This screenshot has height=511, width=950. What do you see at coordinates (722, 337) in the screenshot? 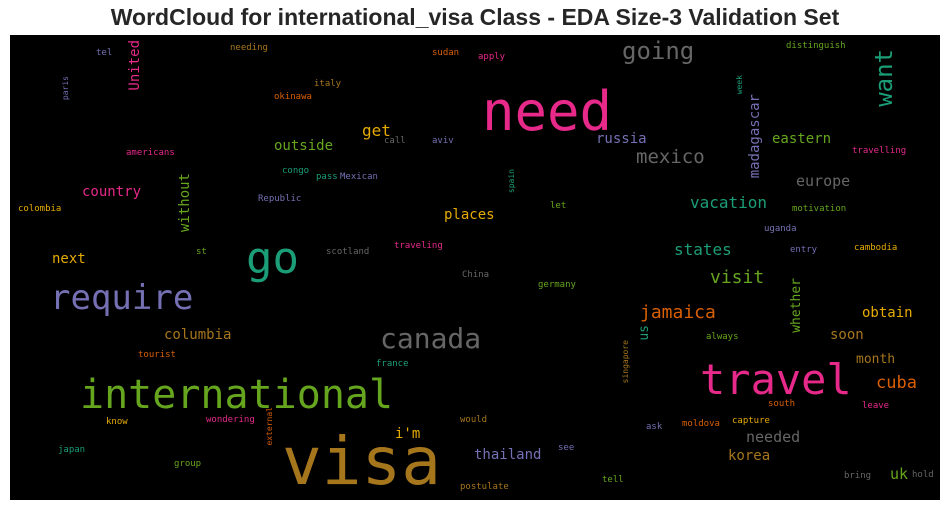
I see `word-always: always` at bounding box center [722, 337].